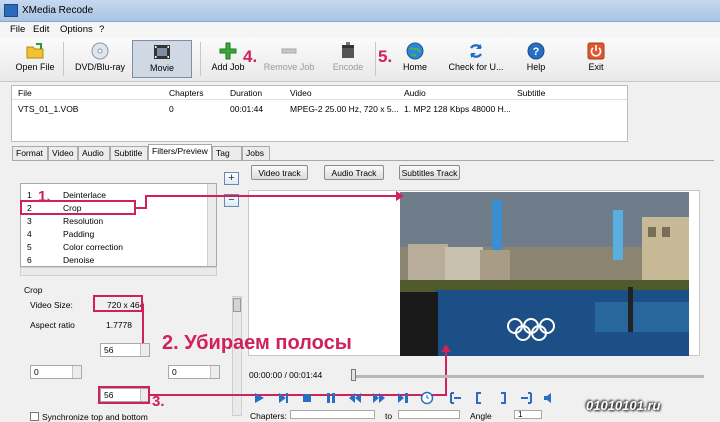  I want to click on exit-button: Exit, so click(596, 59).